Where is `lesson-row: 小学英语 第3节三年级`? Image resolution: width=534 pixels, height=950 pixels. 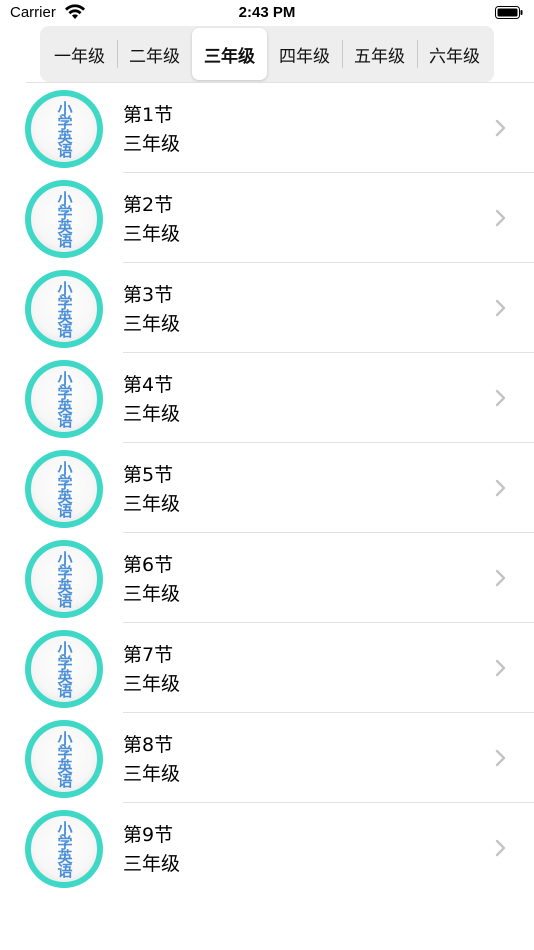
lesson-row: 小学英语 第3节三年级 is located at coordinates (267, 308).